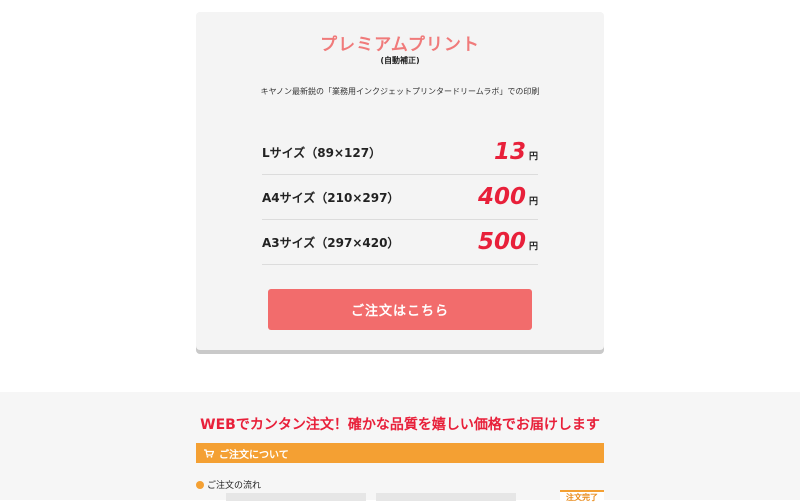 The image size is (800, 504). I want to click on product-subtitle: (自動補正), so click(400, 60).